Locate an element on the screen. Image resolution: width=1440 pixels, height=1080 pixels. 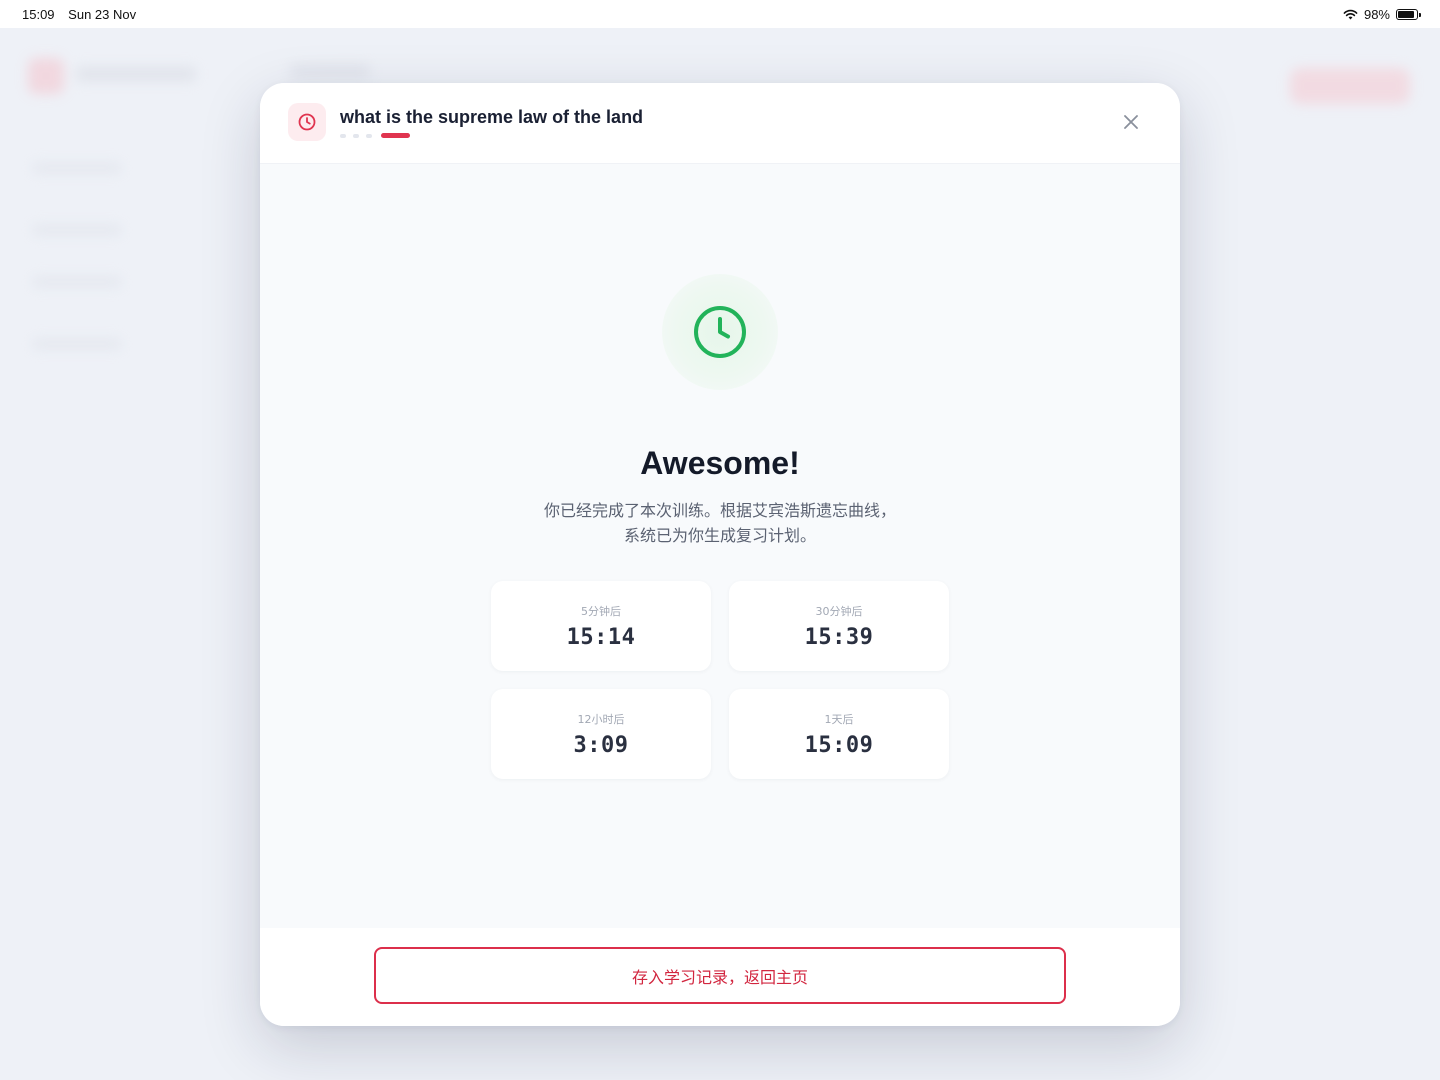
dialog-title: what is the supreme law of the land is located at coordinates (492, 117).